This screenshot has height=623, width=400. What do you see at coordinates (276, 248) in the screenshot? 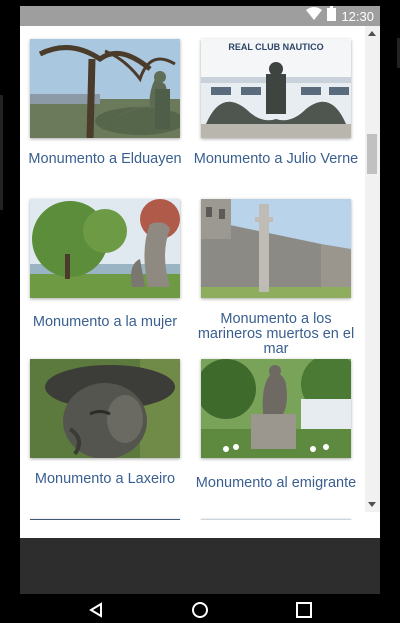
I see `monument-photo-marineros` at bounding box center [276, 248].